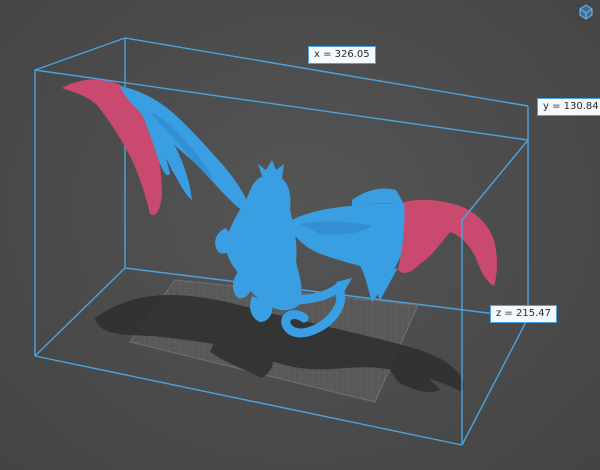 Image resolution: width=600 pixels, height=470 pixels. I want to click on dimension-x-label: x = 326.05, so click(342, 55).